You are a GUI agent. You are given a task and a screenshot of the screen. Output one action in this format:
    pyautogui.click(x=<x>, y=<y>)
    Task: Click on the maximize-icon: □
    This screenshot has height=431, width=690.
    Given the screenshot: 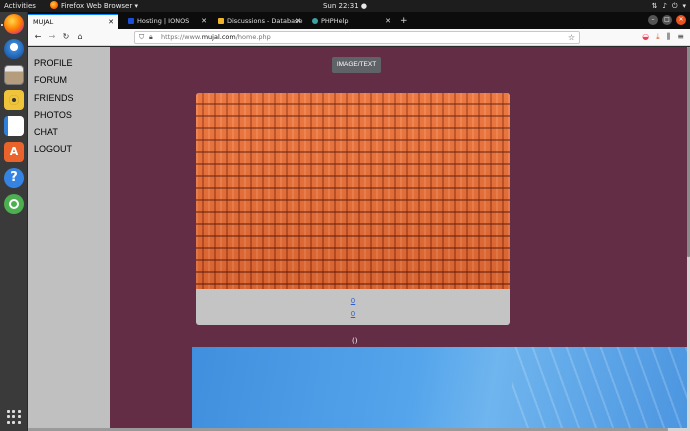 What is the action you would take?
    pyautogui.click(x=667, y=20)
    